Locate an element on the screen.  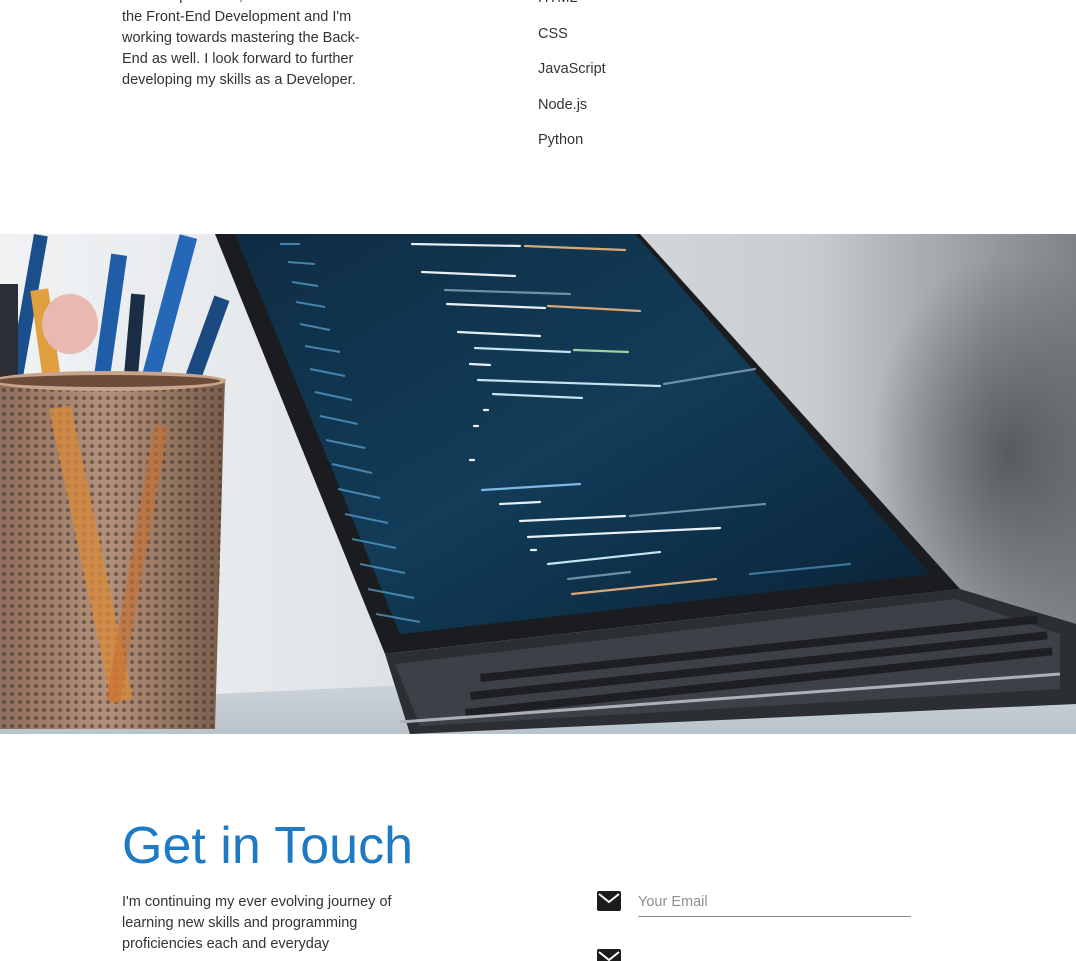
skill-item: HTML is located at coordinates (572, 12).